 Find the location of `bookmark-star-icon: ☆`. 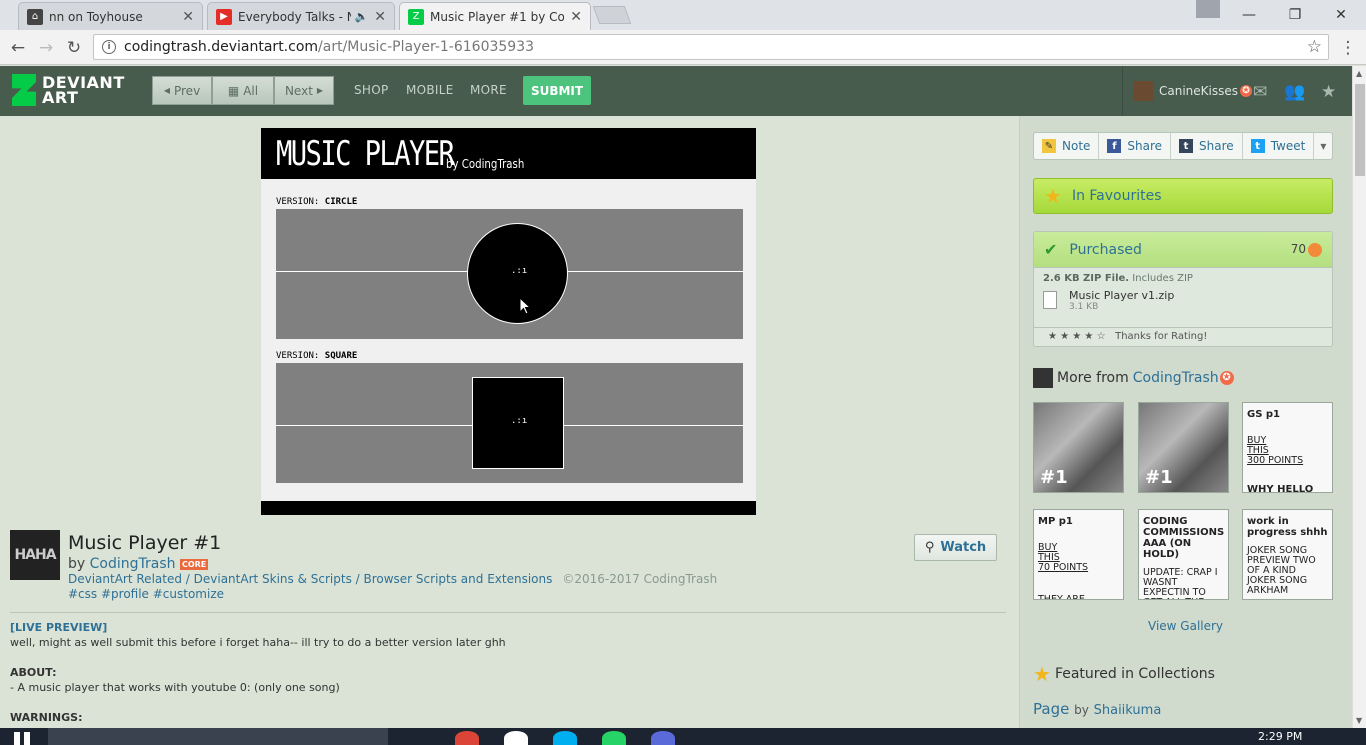

bookmark-star-icon: ☆ is located at coordinates (1314, 47).